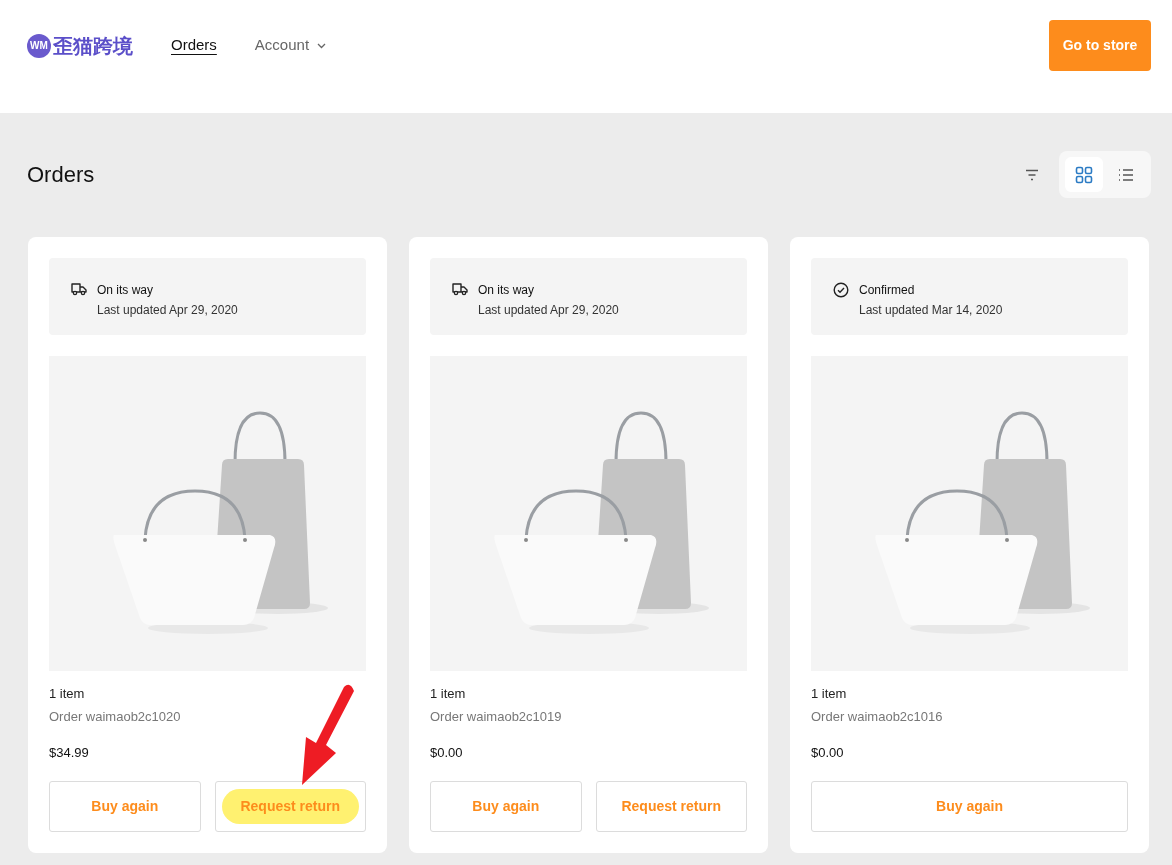 This screenshot has width=1172, height=865. What do you see at coordinates (39, 45) in the screenshot?
I see `logo-mark: WM` at bounding box center [39, 45].